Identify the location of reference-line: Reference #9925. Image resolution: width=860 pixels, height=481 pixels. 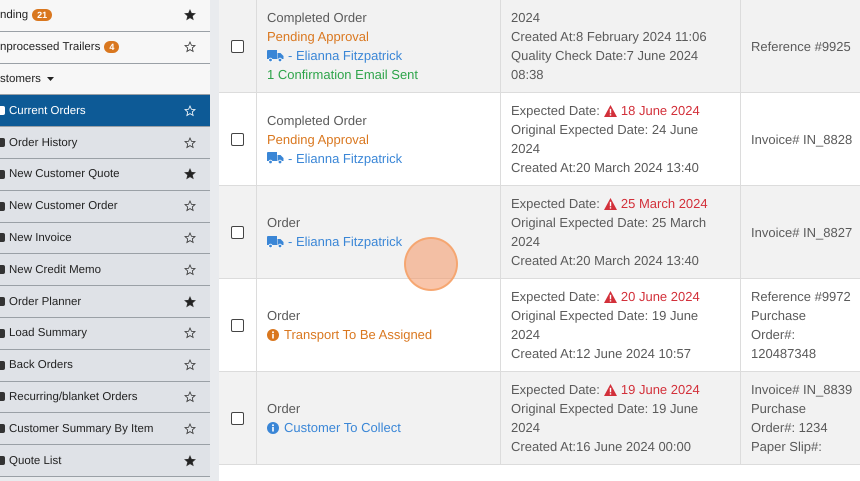
(801, 47).